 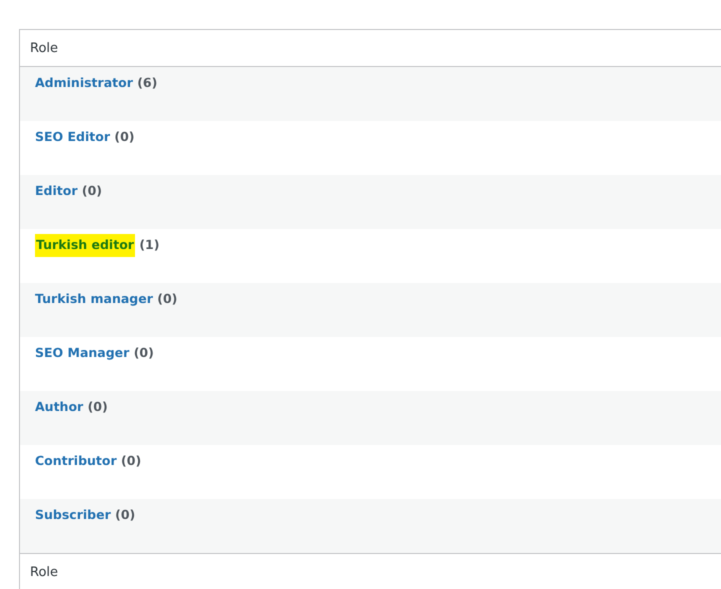 I want to click on role-link: Author, so click(x=59, y=406).